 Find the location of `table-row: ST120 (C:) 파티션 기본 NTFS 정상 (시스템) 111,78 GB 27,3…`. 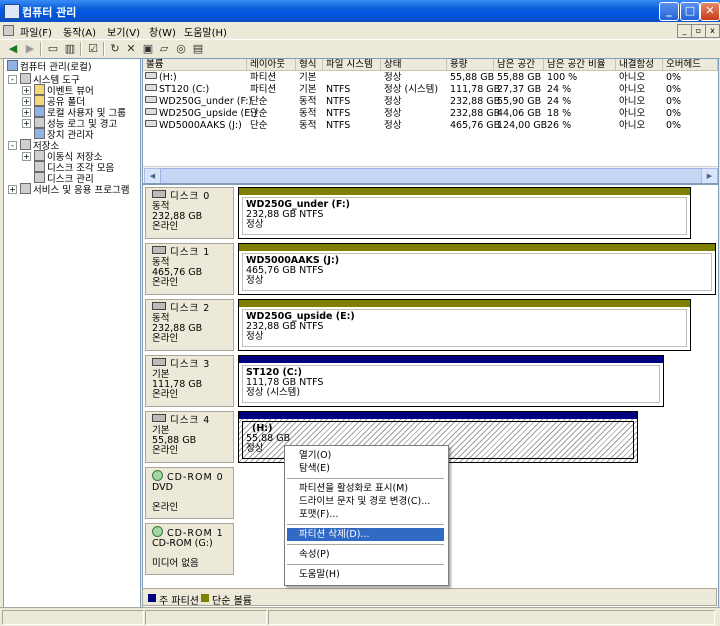

table-row: ST120 (C:) 파티션 기본 NTFS 정상 (시스템) 111,78 GB 27,3… is located at coordinates (430, 90).